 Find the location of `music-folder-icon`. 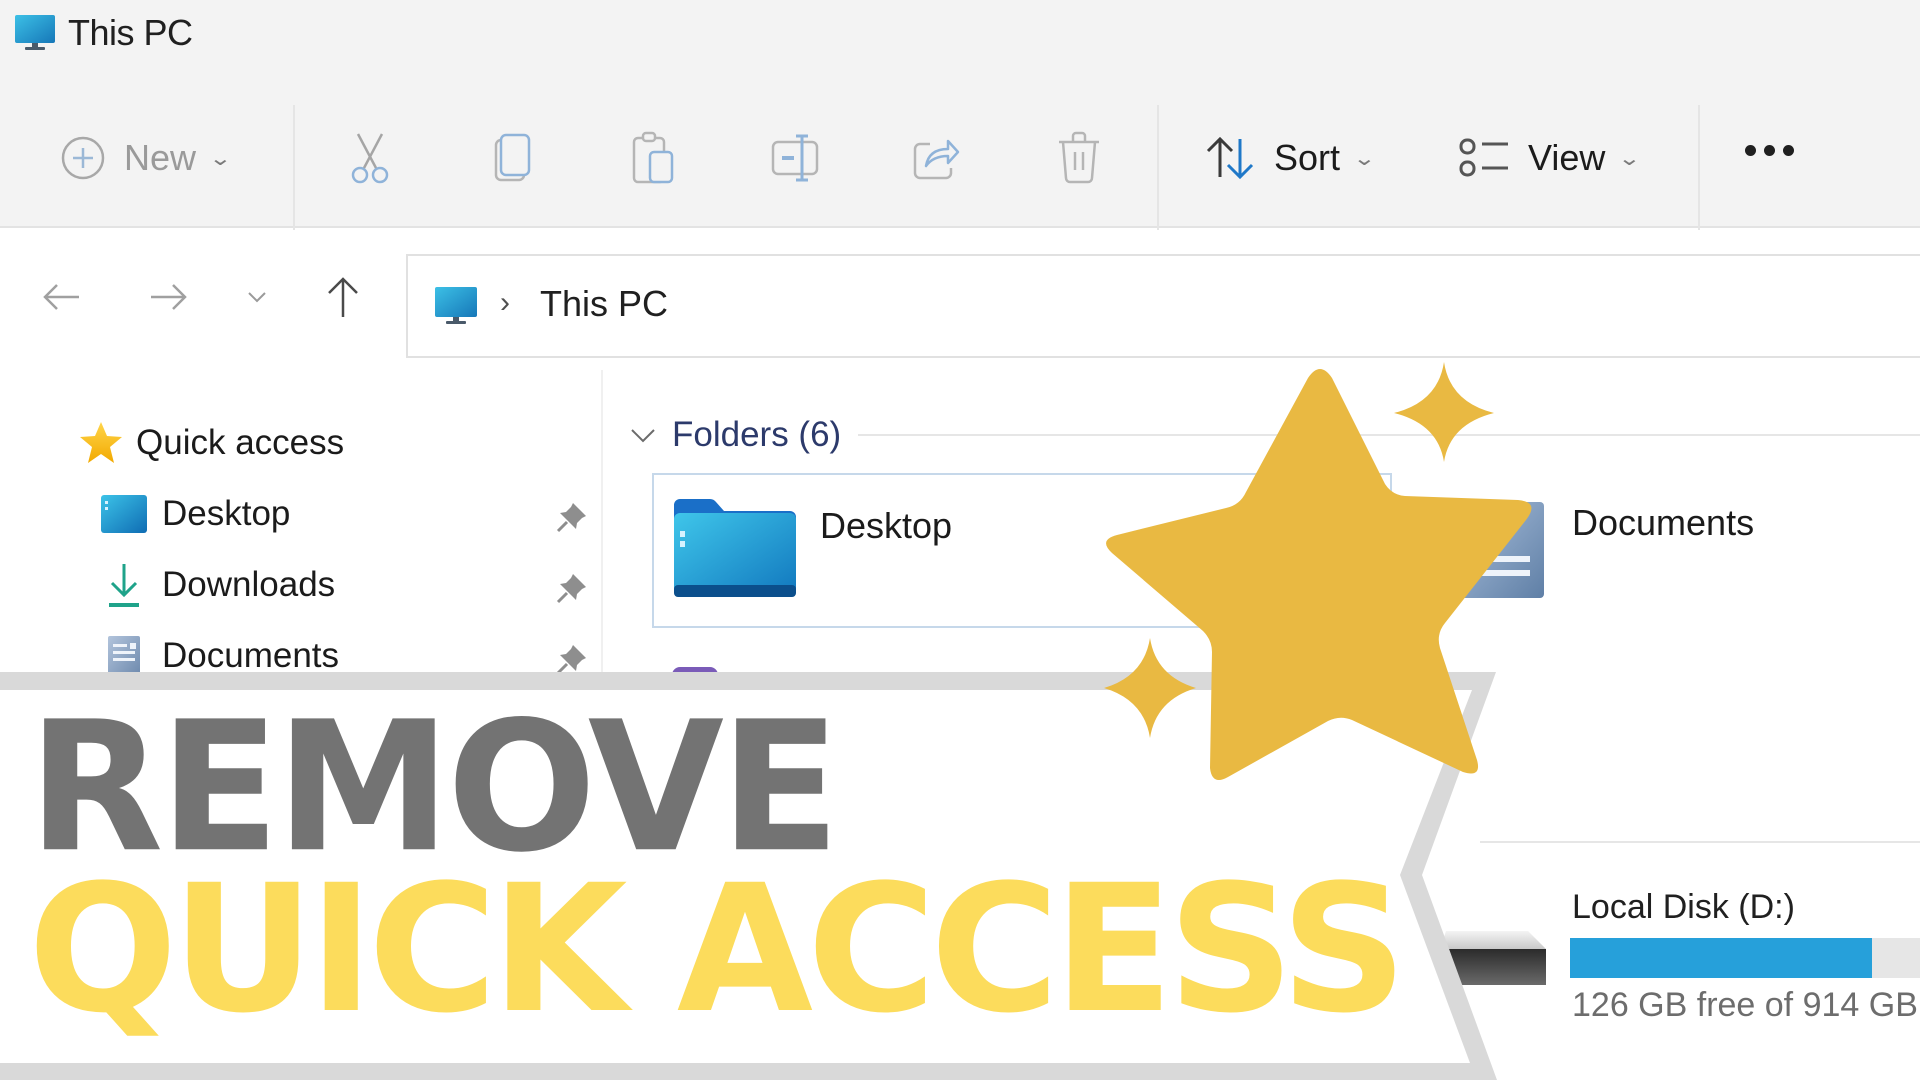

music-folder-icon is located at coordinates (695, 673).